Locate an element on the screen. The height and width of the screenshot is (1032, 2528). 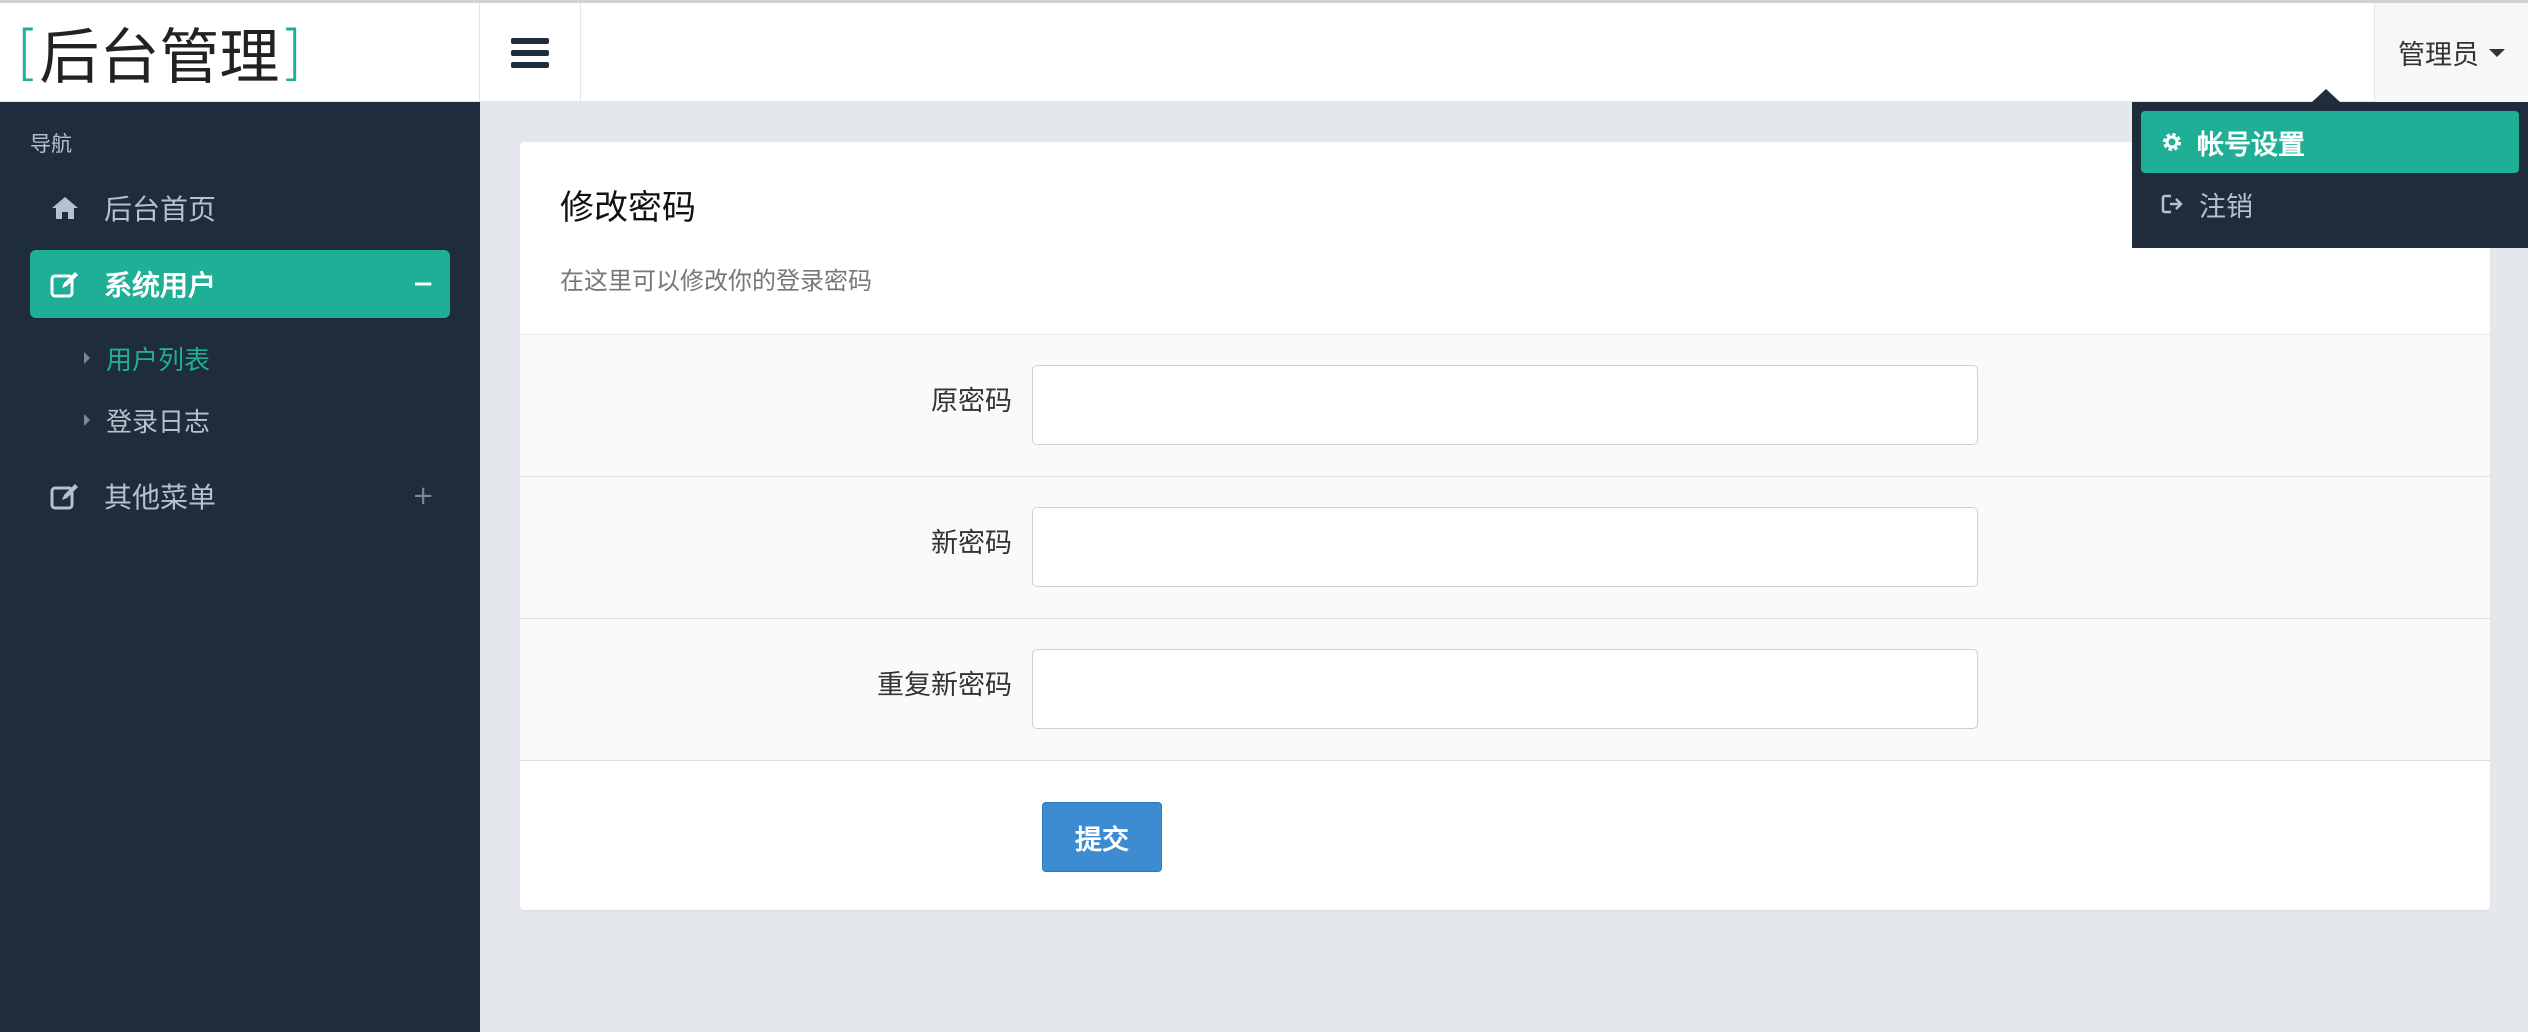
form-row-repeat-password: 重复新密码 is located at coordinates (1505, 690).